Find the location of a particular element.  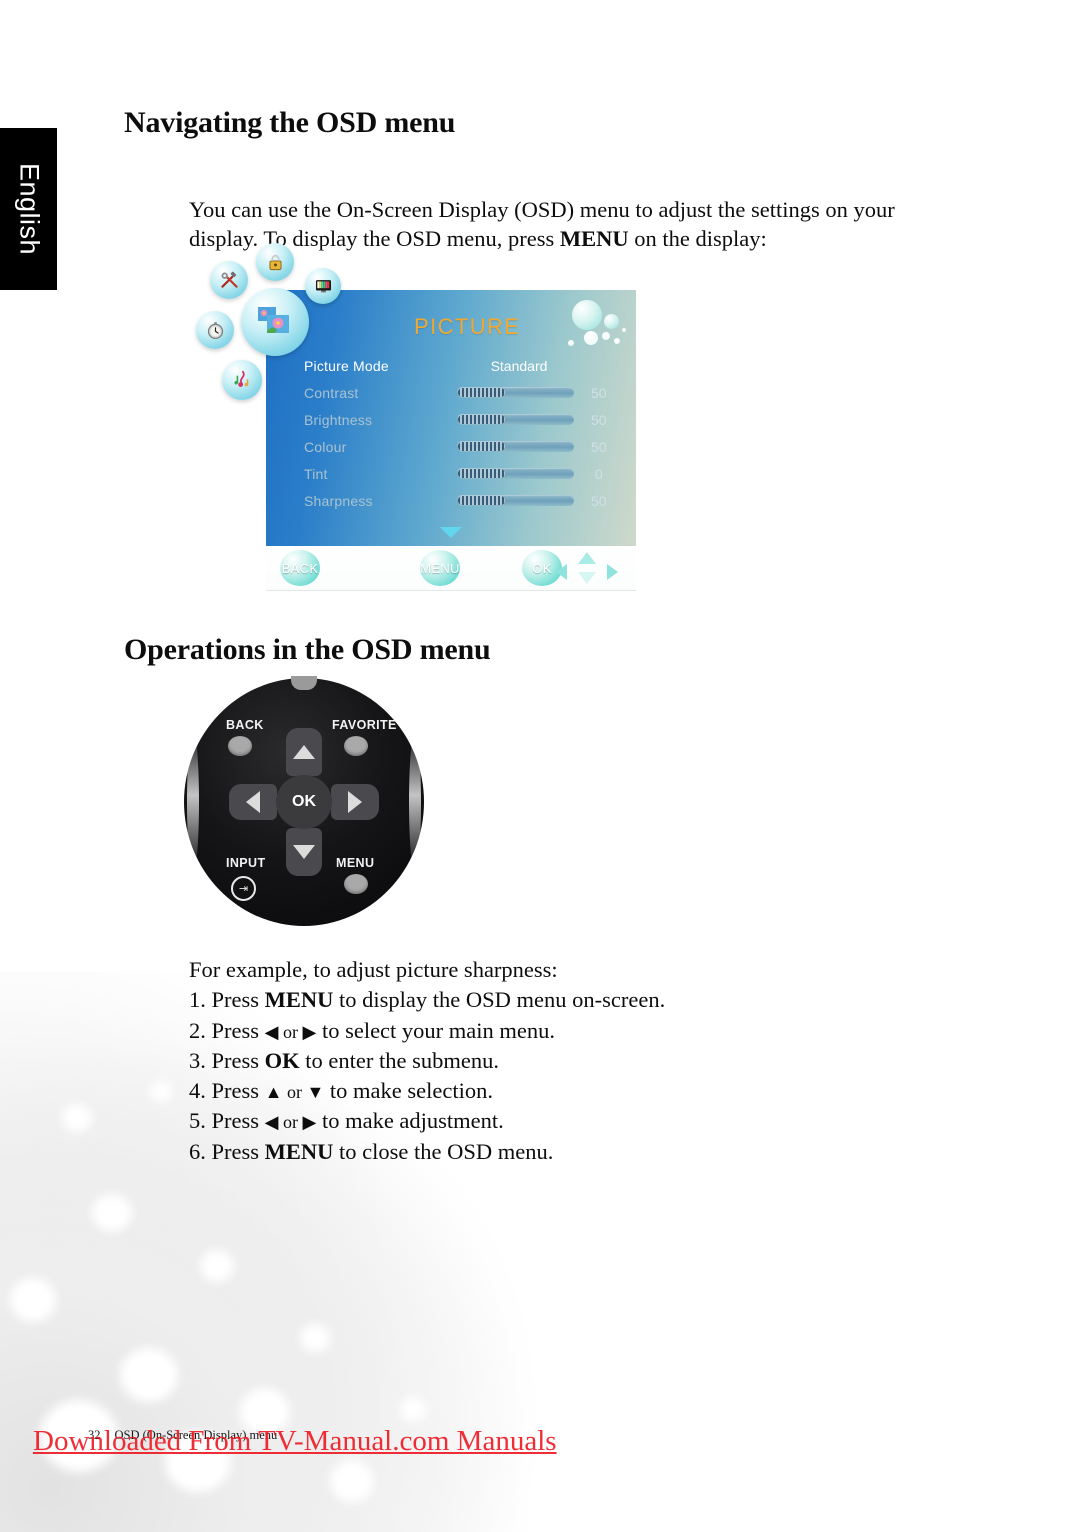

input-source-icon: ⇥ is located at coordinates (243, 888).